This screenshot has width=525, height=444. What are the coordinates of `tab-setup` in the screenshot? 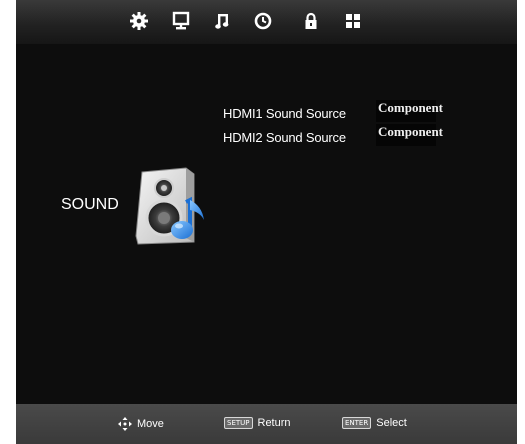 It's located at (139, 21).